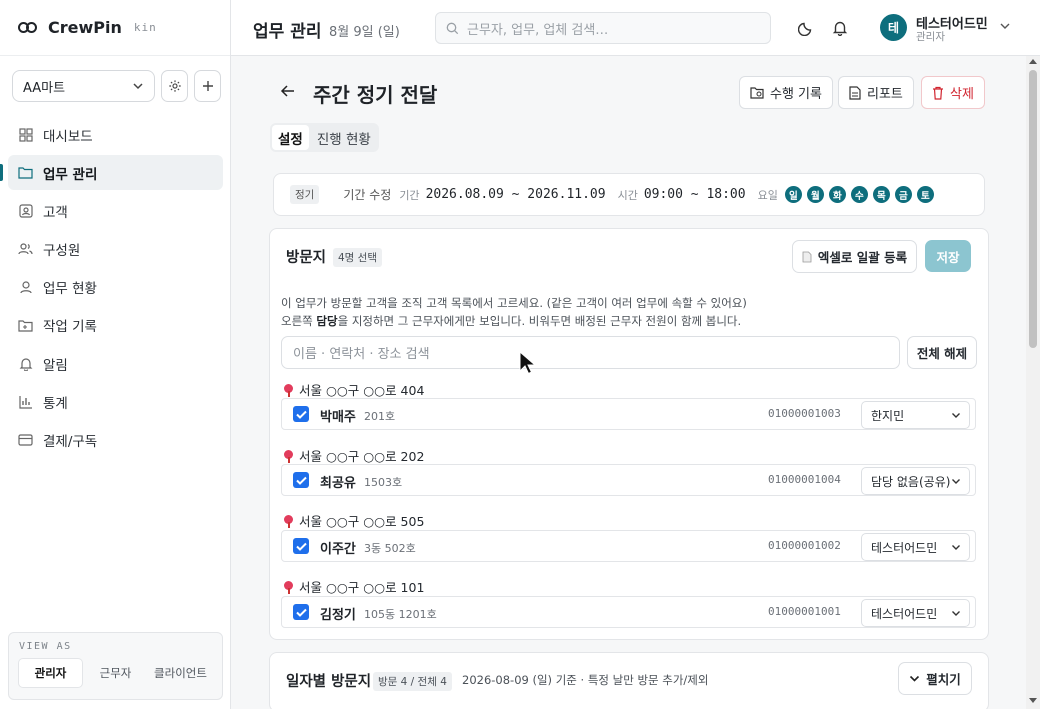 Image resolution: width=1040 pixels, height=709 pixels. Describe the element at coordinates (628, 480) in the screenshot. I see `customer-row: 최공유 1503호 01000001004 담당 없음(공유)` at that location.